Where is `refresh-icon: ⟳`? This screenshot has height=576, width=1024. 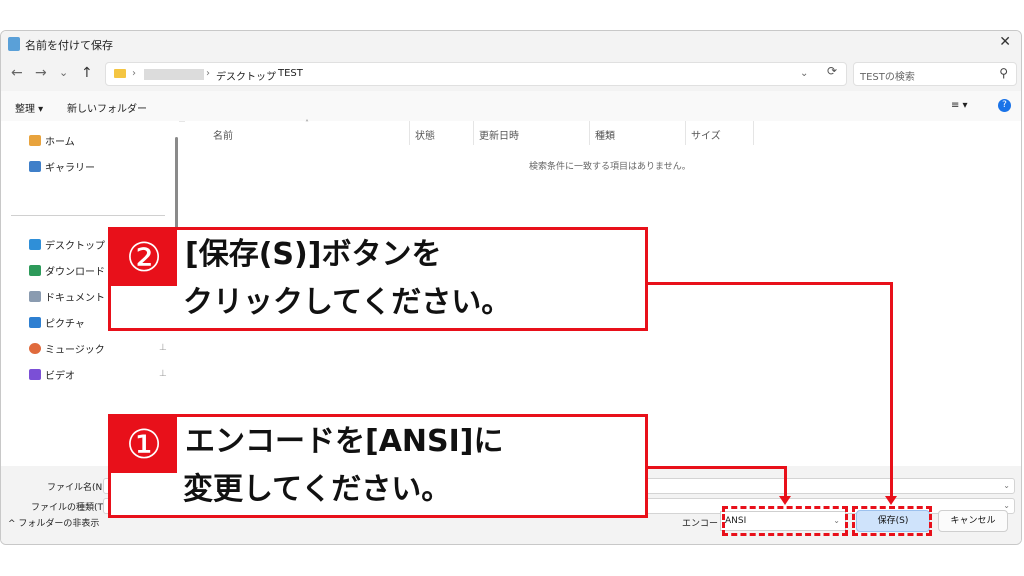
refresh-icon: ⟳ is located at coordinates (832, 71).